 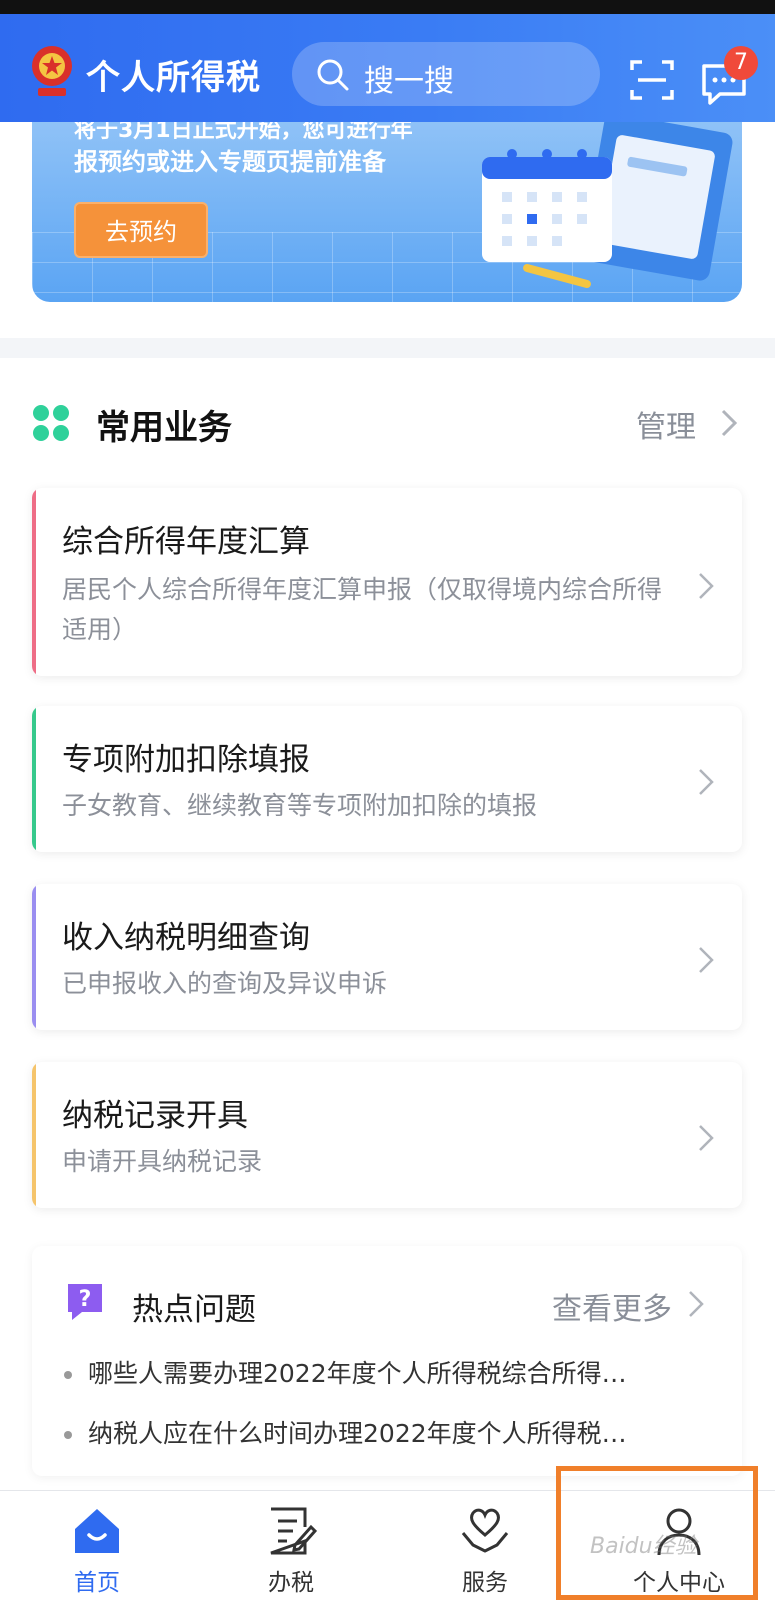 What do you see at coordinates (387, 779) in the screenshot?
I see `service-card-special-deduction: 专项附加扣除填报 子女教育、继续教育等专项附加扣除的填报` at bounding box center [387, 779].